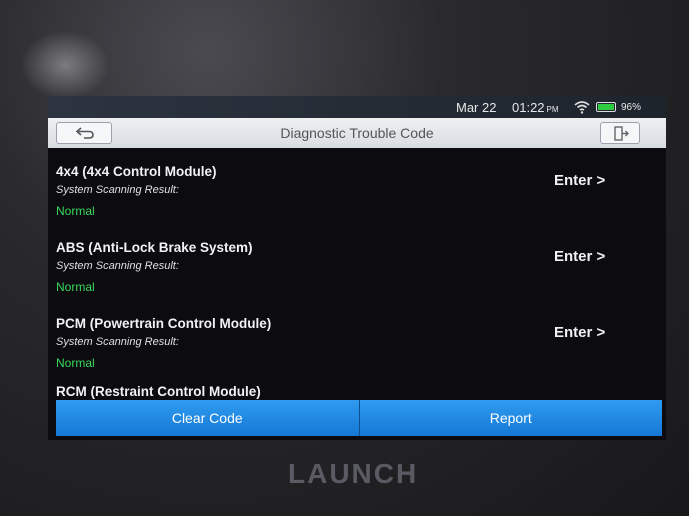 Image resolution: width=689 pixels, height=516 pixels. I want to click on wifi-icon, so click(582, 107).